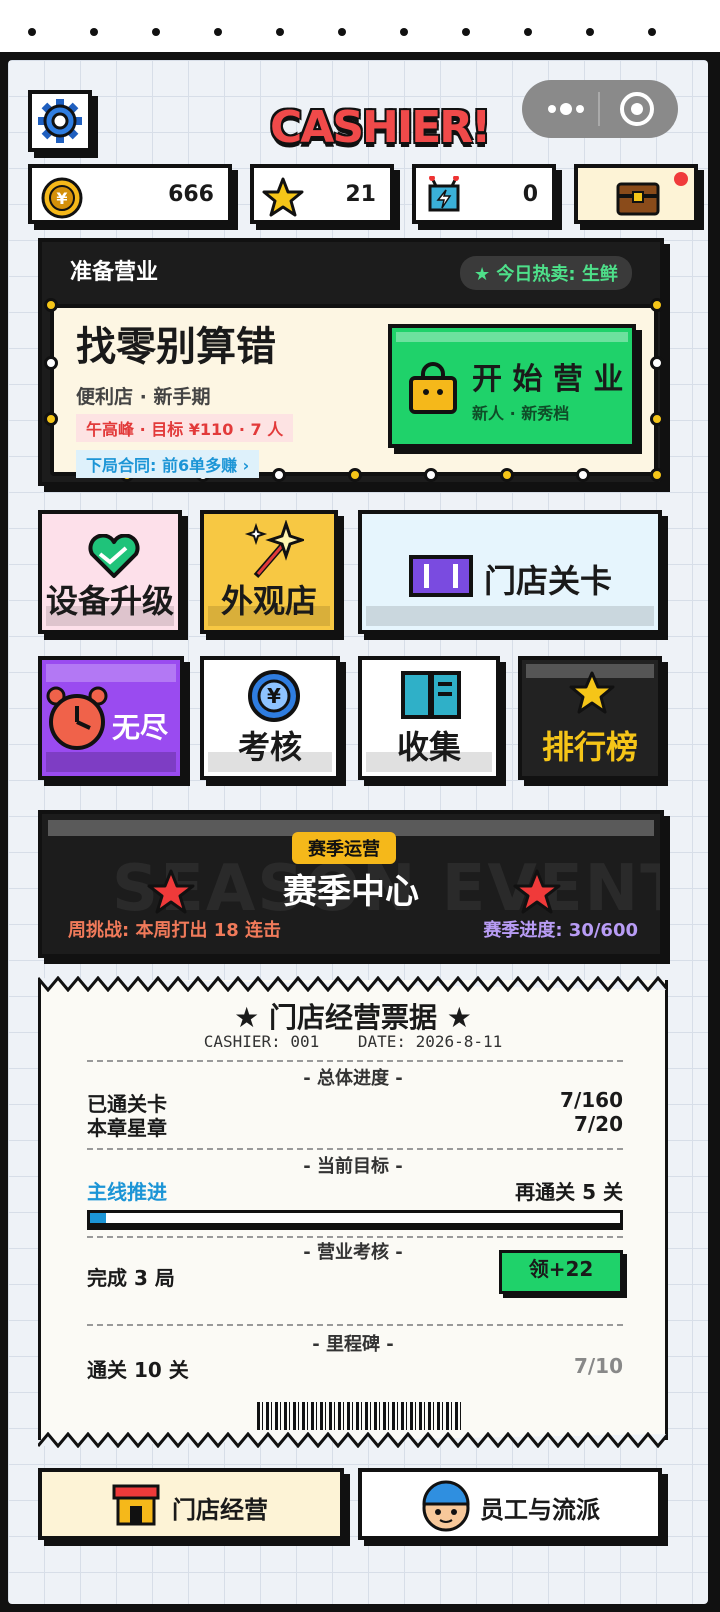  I want to click on coin-value: 666, so click(191, 194).